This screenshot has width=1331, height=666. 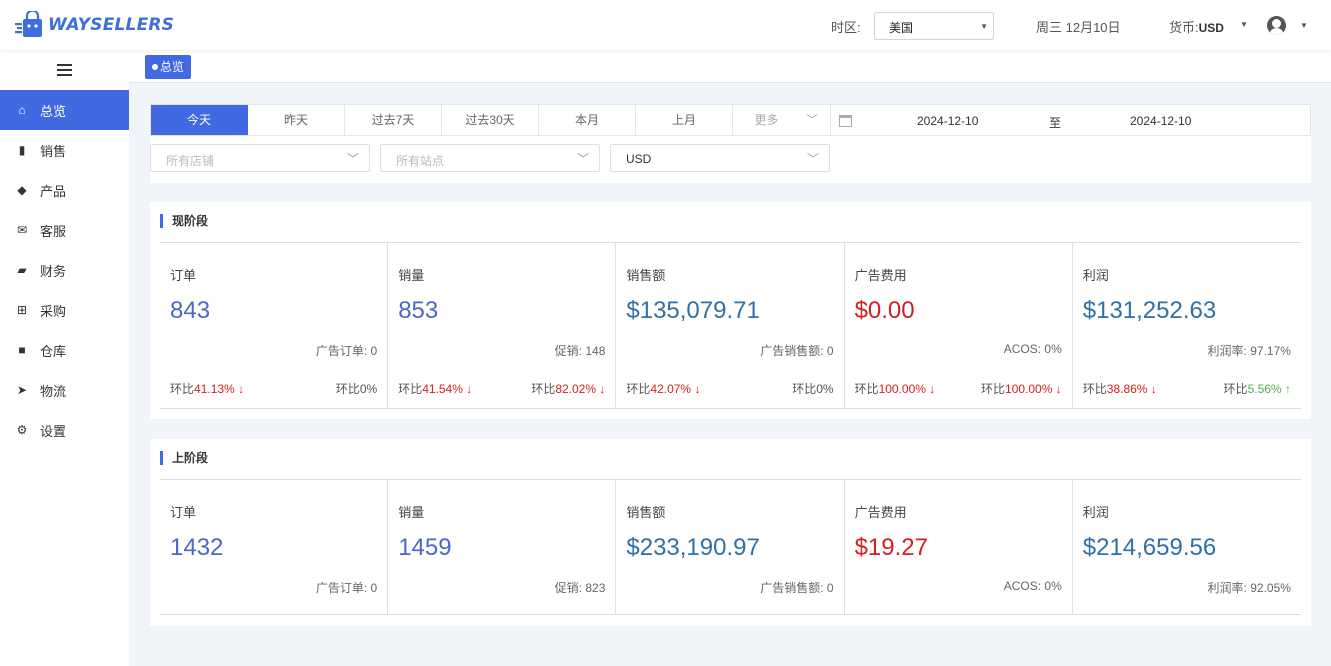 What do you see at coordinates (576, 389) in the screenshot?
I see `compare-value: 82.02%` at bounding box center [576, 389].